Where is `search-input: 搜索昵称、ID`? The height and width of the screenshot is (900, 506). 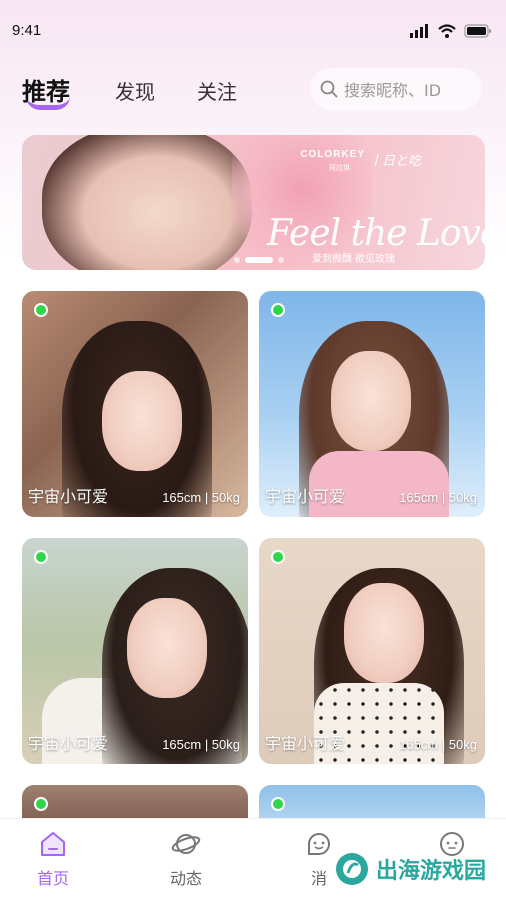 search-input: 搜索昵称、ID is located at coordinates (396, 89).